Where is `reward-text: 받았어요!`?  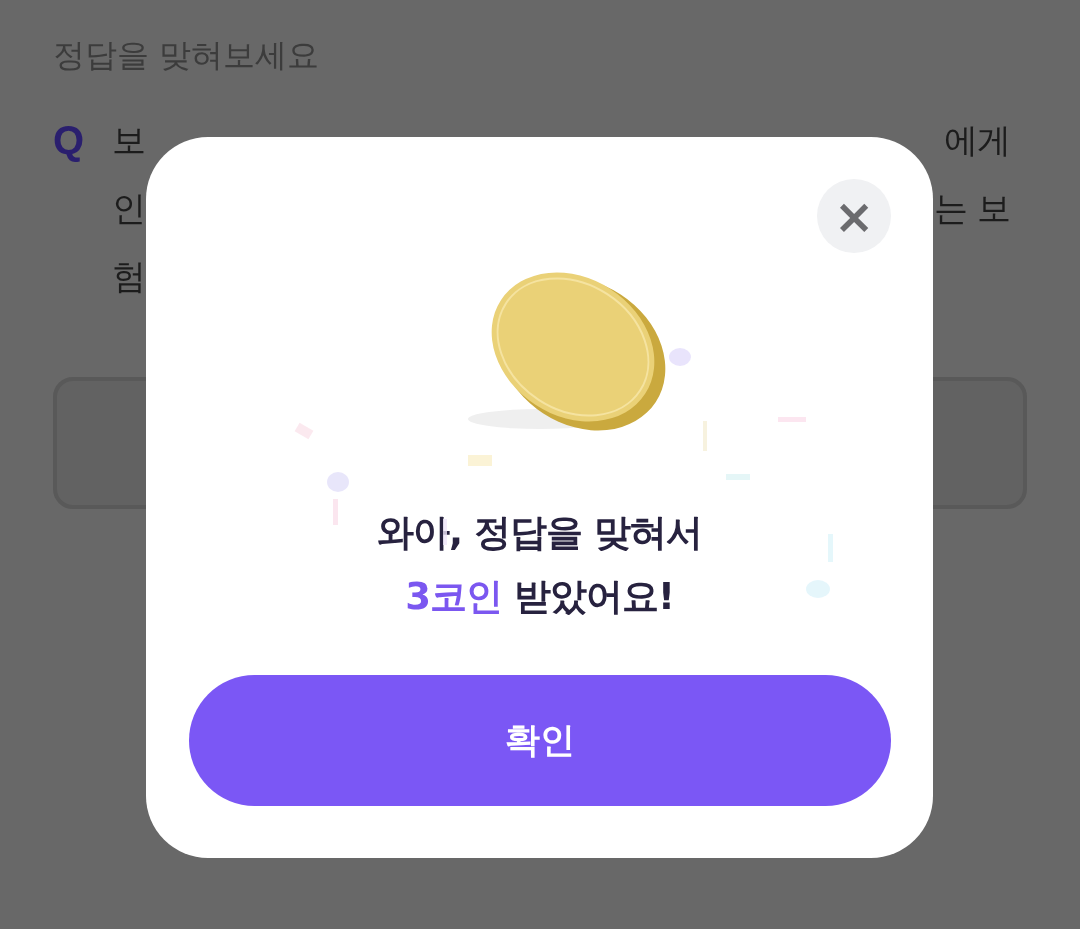
reward-text: 받았어요! is located at coordinates (593, 596).